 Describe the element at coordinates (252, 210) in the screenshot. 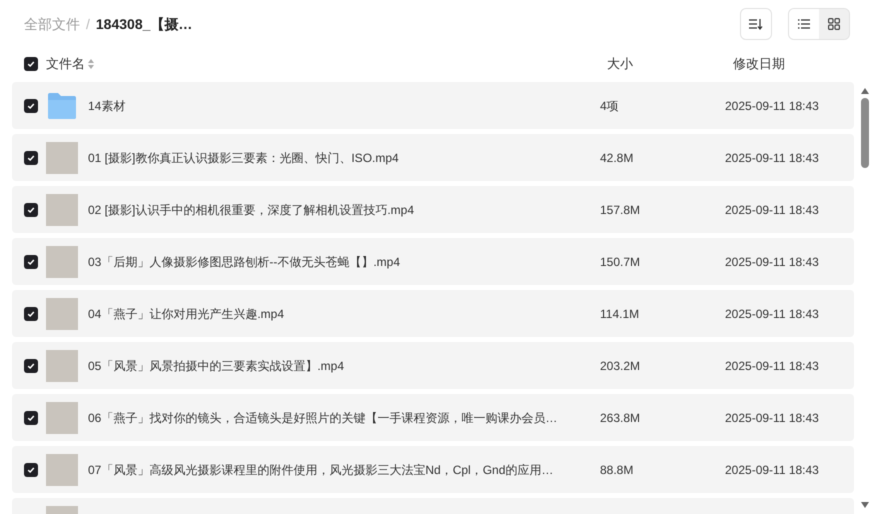

I see `file-name: 02 [摄影]认识手中的相机很重要，深度了解相机设置技巧.mp4` at that location.